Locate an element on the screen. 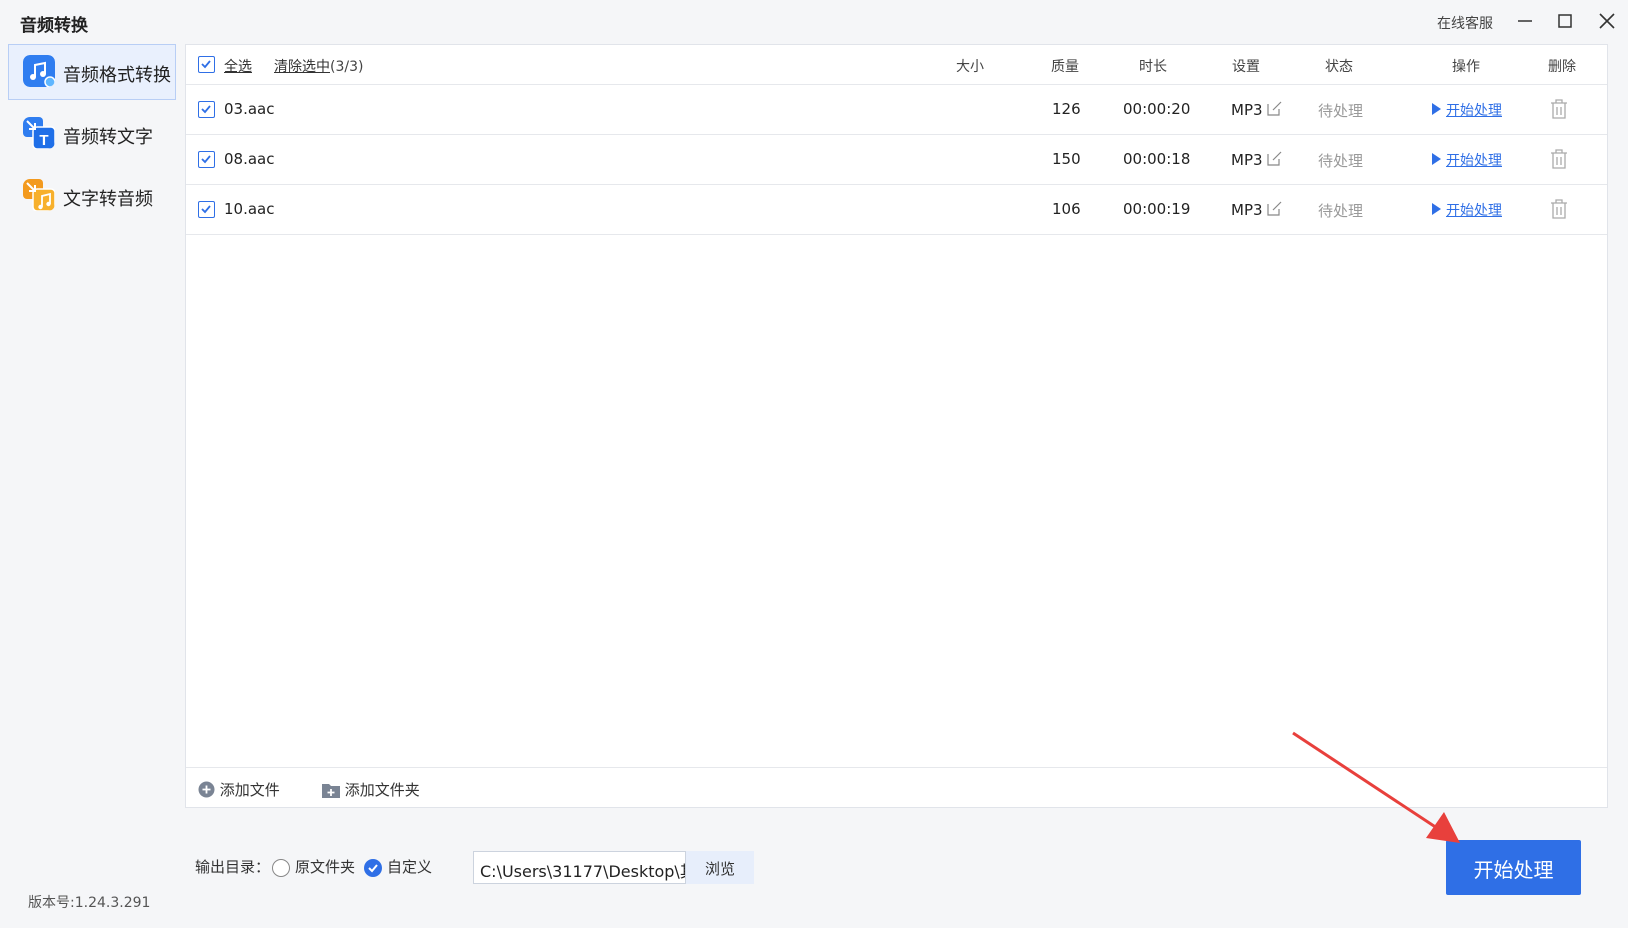  option-original-label: 原文件夹 is located at coordinates (325, 866).